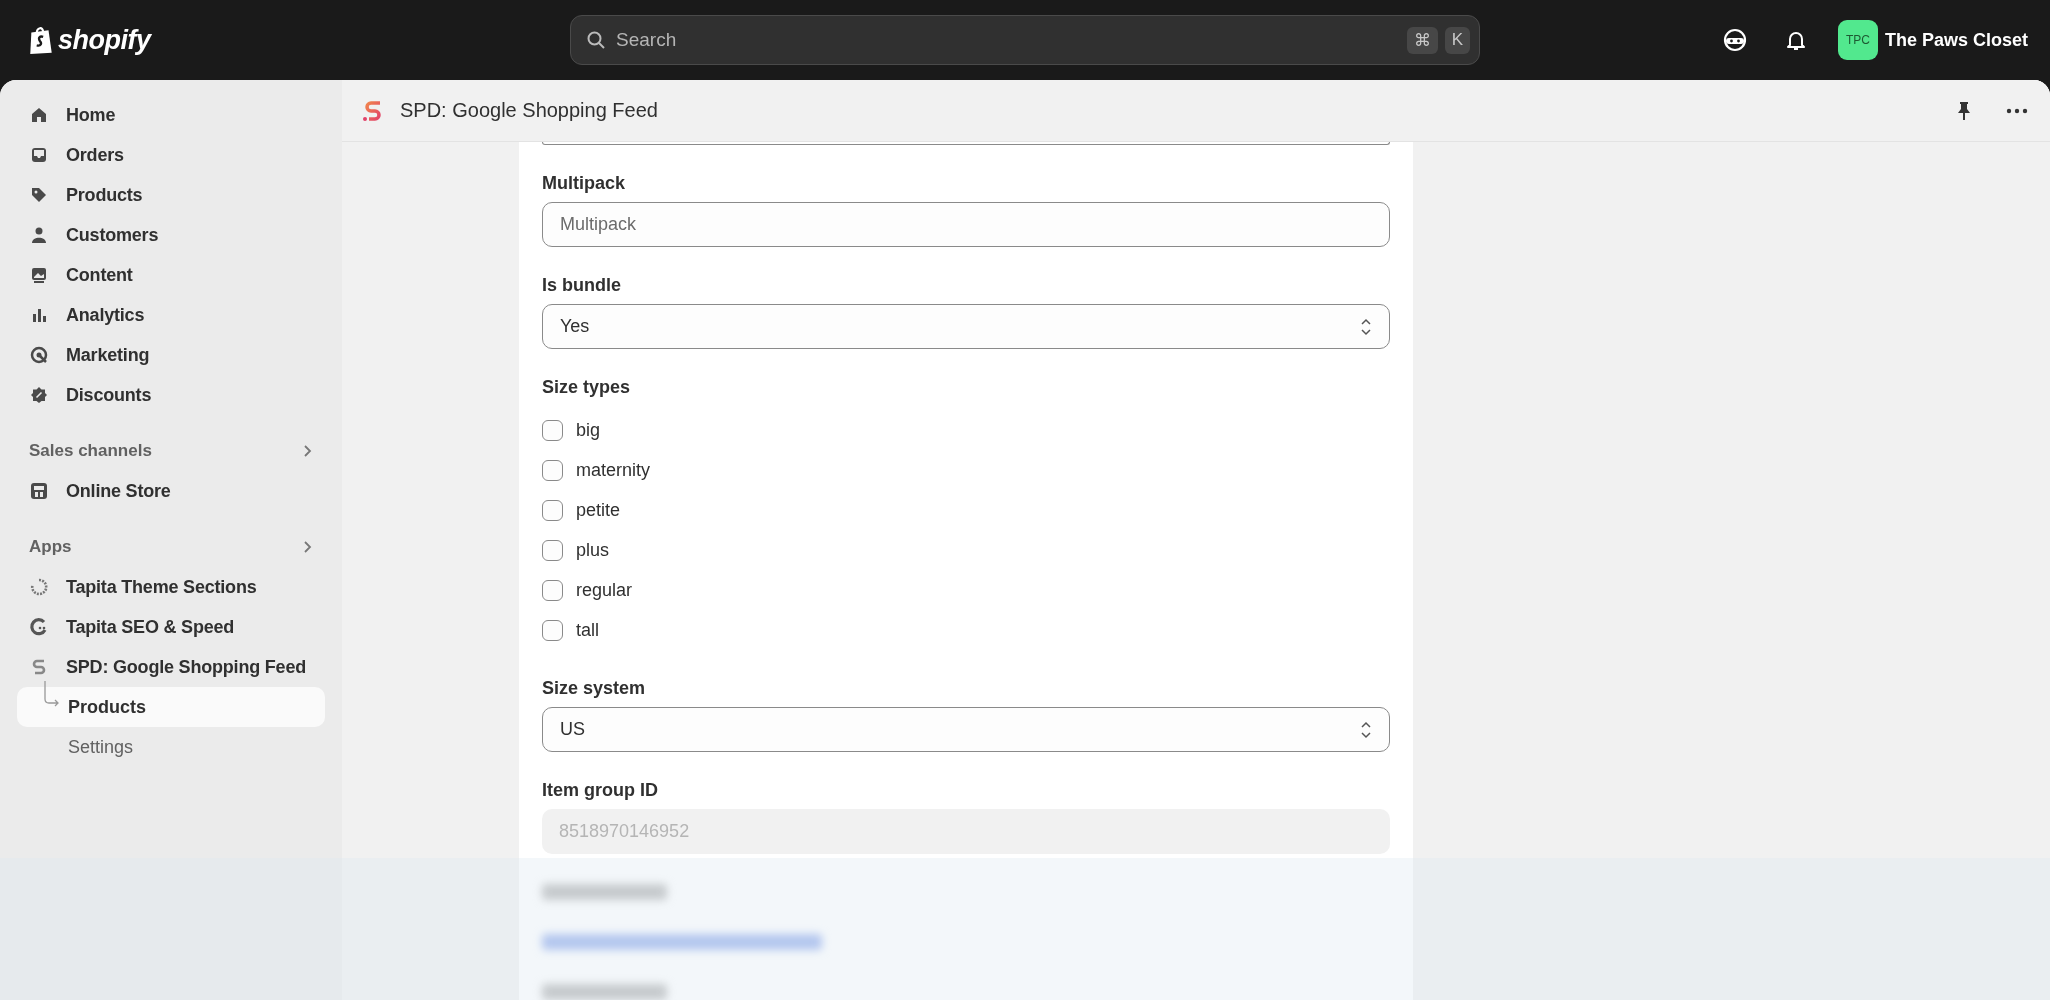 The height and width of the screenshot is (1000, 2050). Describe the element at coordinates (1734, 40) in the screenshot. I see `masked-face-icon` at that location.